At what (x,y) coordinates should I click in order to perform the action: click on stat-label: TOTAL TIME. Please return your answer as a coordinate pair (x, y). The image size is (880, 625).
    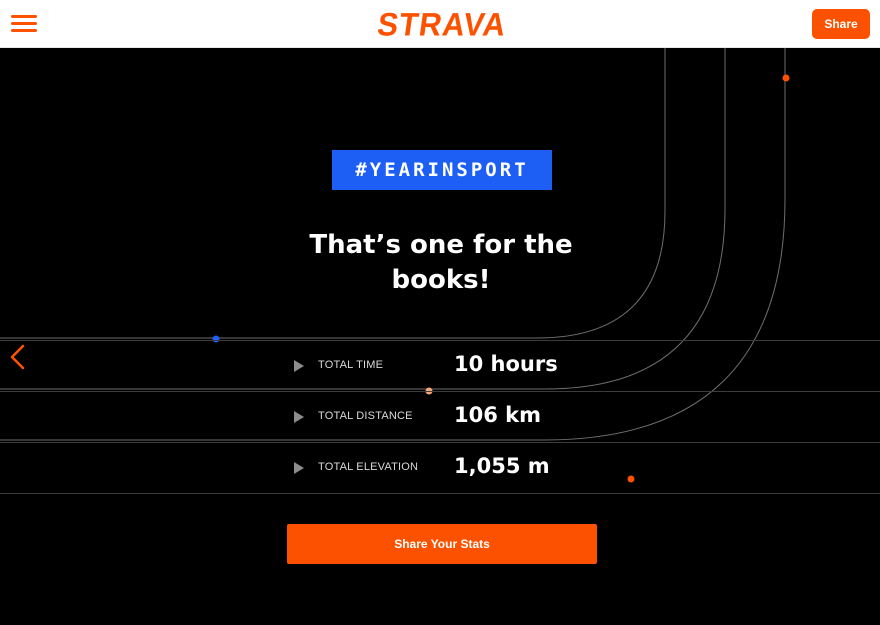
    Looking at the image, I should click on (351, 365).